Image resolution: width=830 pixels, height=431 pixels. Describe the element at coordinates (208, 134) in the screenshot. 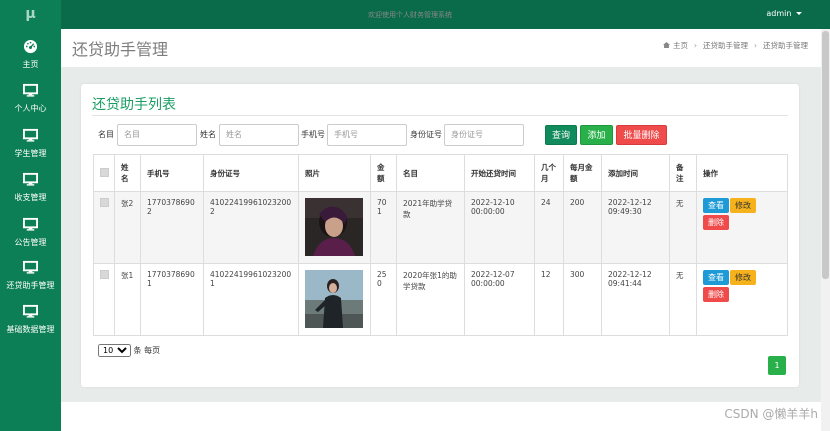

I see `filter-label-name: 姓名` at that location.